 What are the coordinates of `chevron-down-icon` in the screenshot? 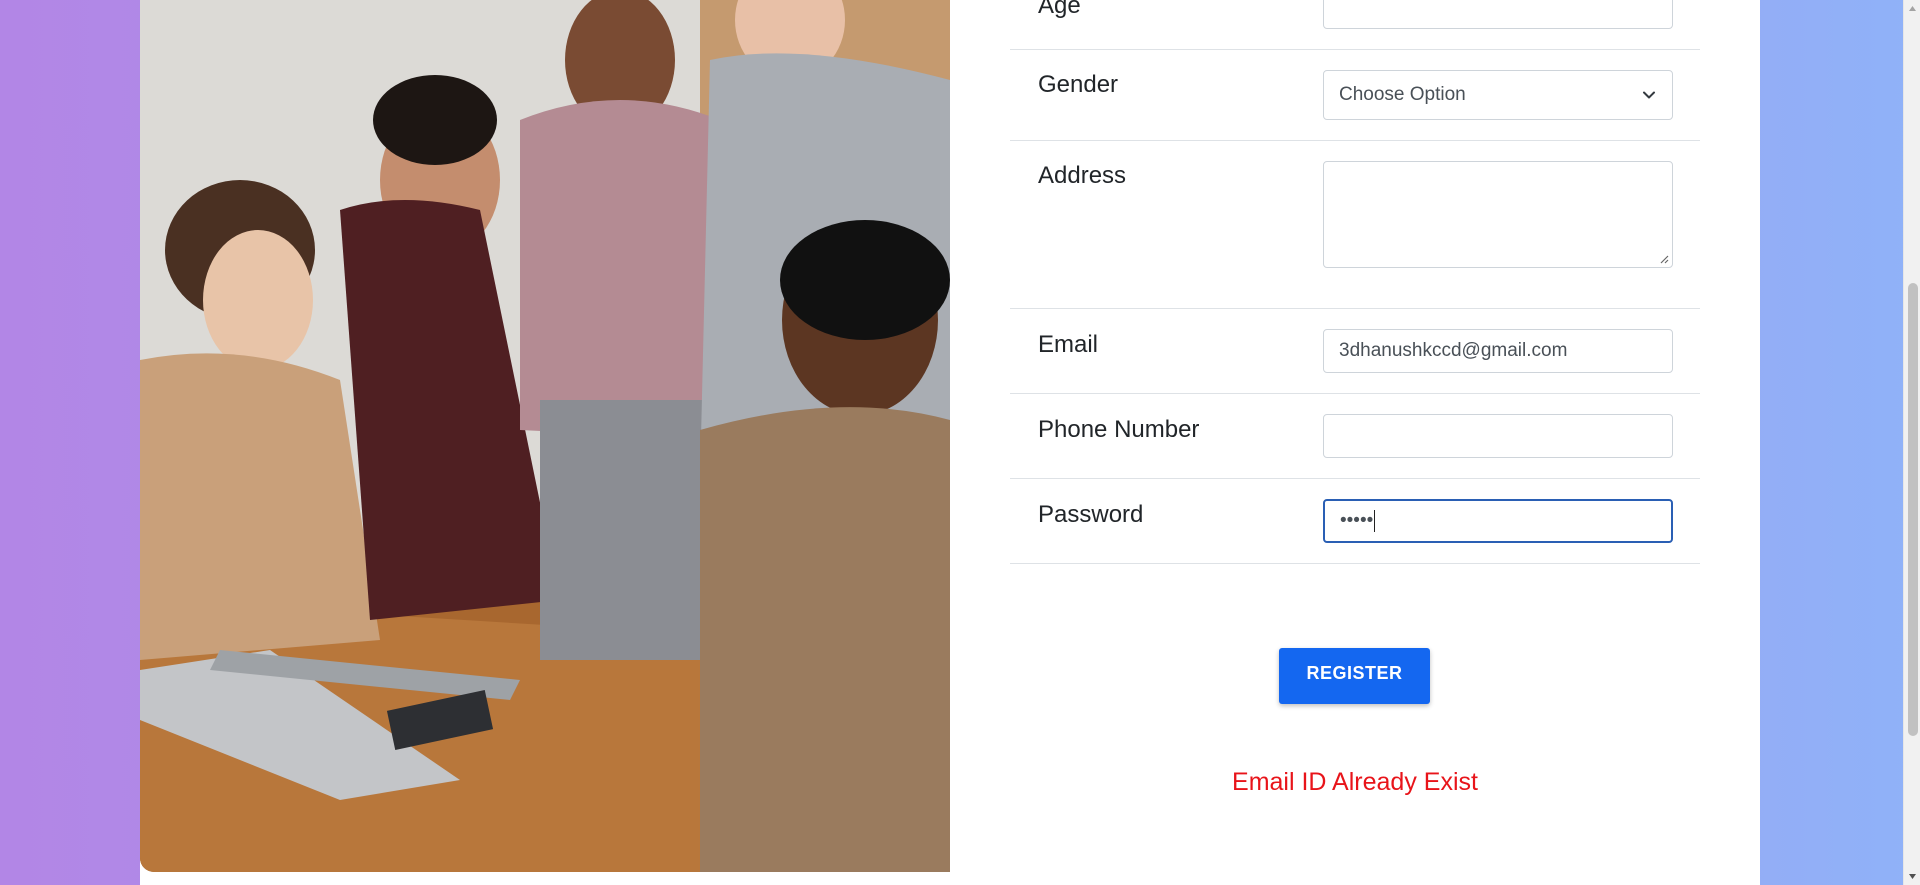 It's located at (1649, 95).